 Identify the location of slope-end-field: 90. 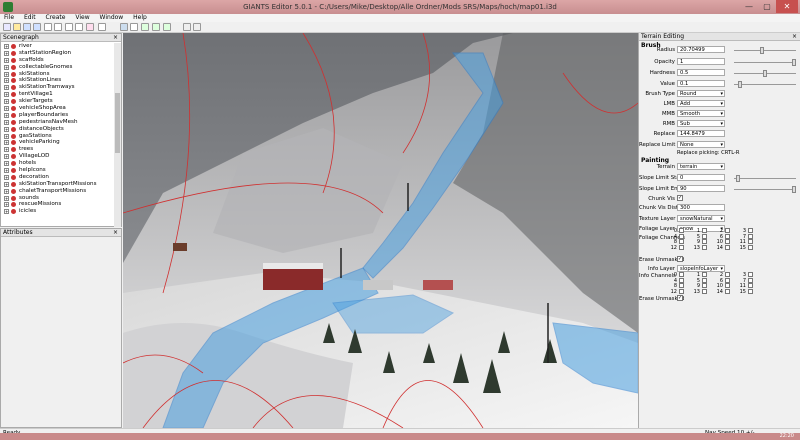
(701, 188).